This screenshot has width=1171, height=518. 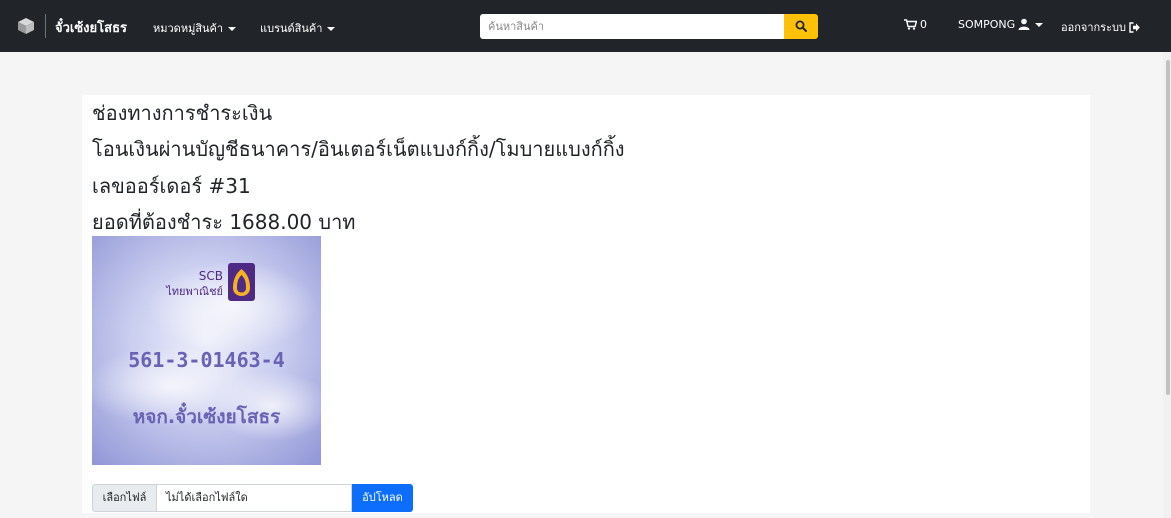 What do you see at coordinates (206, 360) in the screenshot?
I see `account-number: 561-3-01463-4` at bounding box center [206, 360].